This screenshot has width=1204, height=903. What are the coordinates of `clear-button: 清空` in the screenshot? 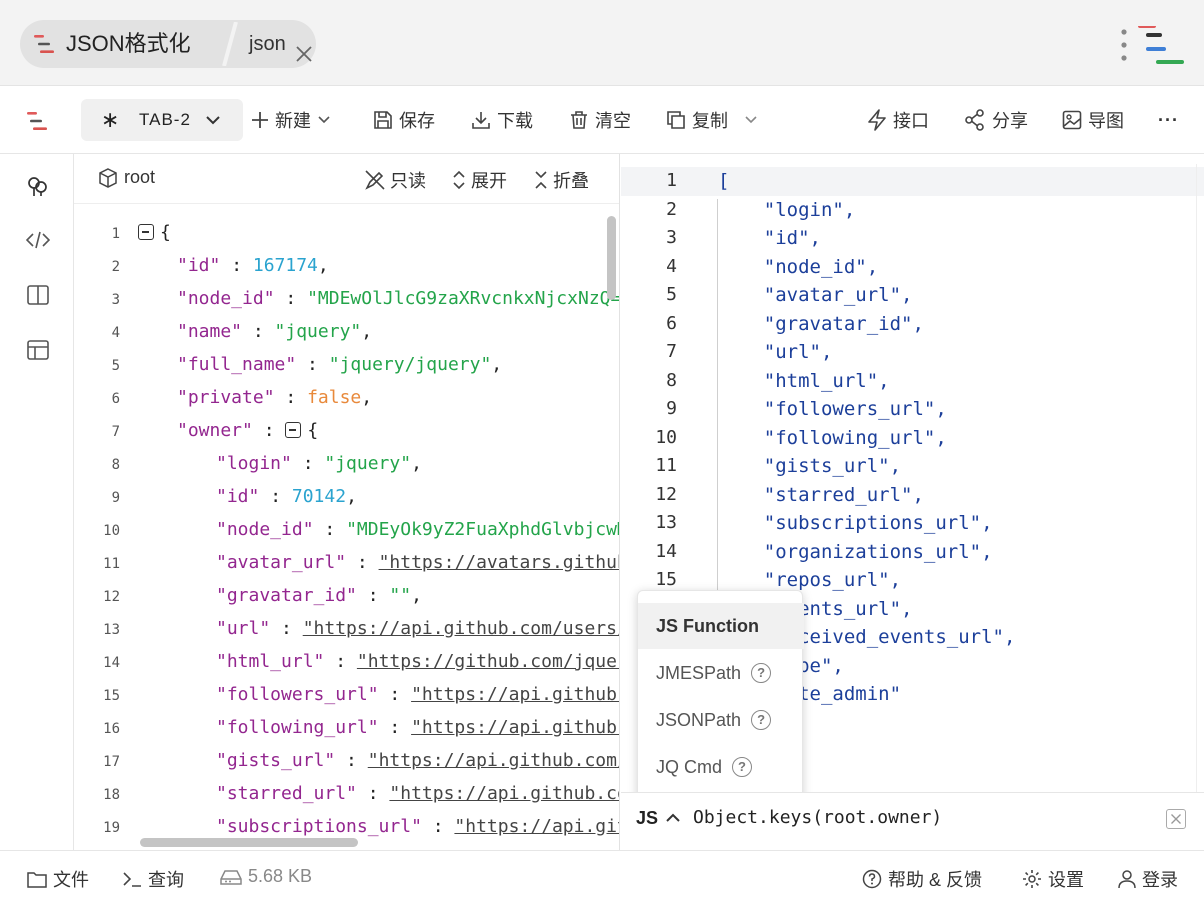 It's located at (600, 120).